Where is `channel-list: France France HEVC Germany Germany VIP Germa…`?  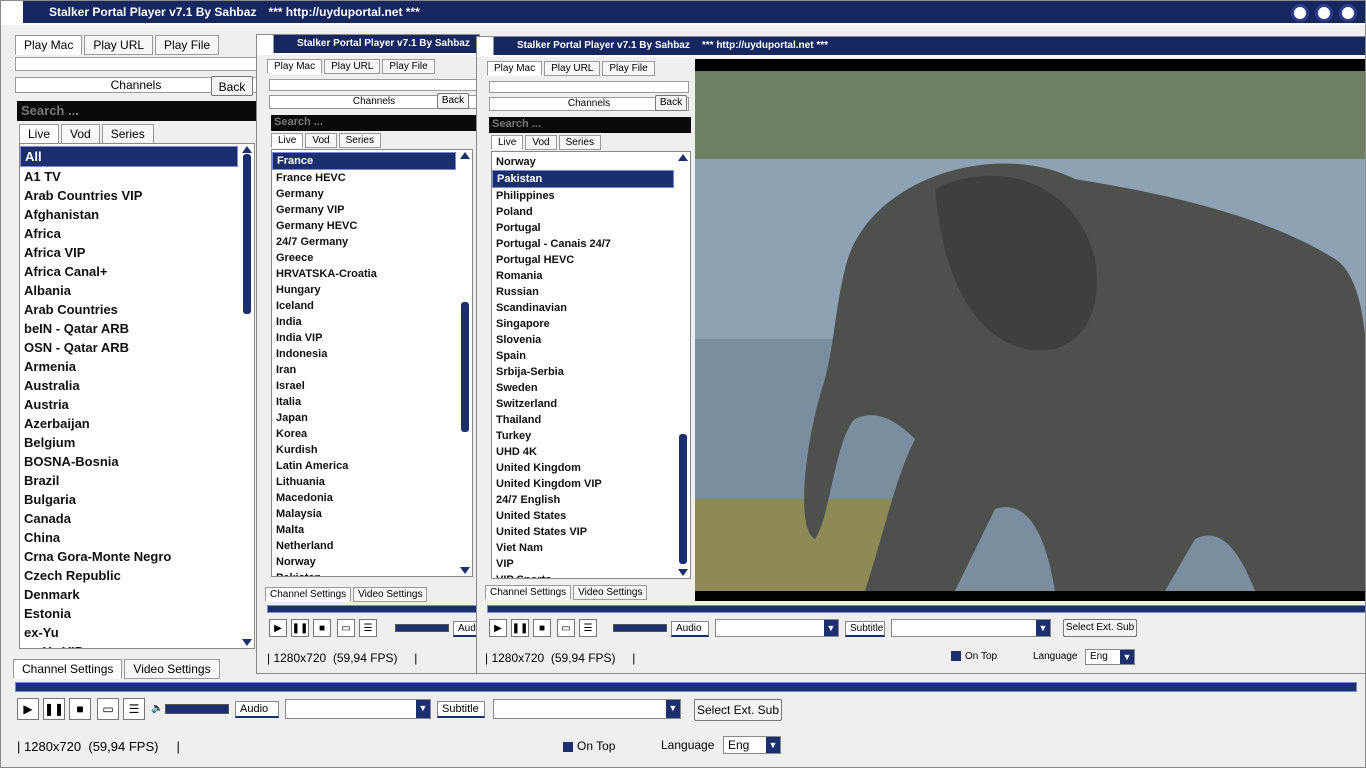 channel-list: France France HEVC Germany Germany VIP Germa… is located at coordinates (372, 363).